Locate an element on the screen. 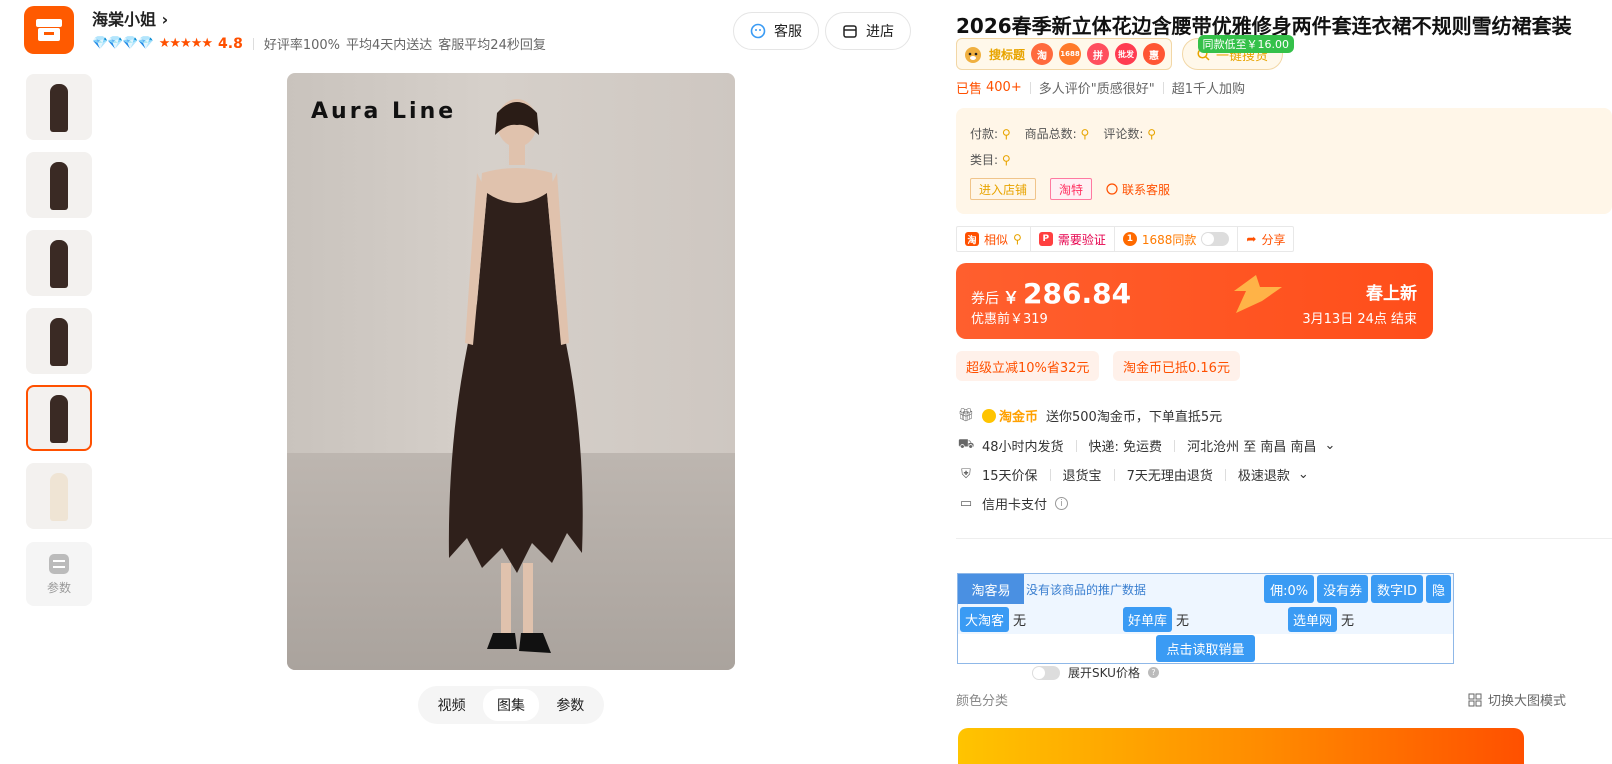 Image resolution: width=1612 pixels, height=764 pixels. chevron-right-icon: › is located at coordinates (165, 19).